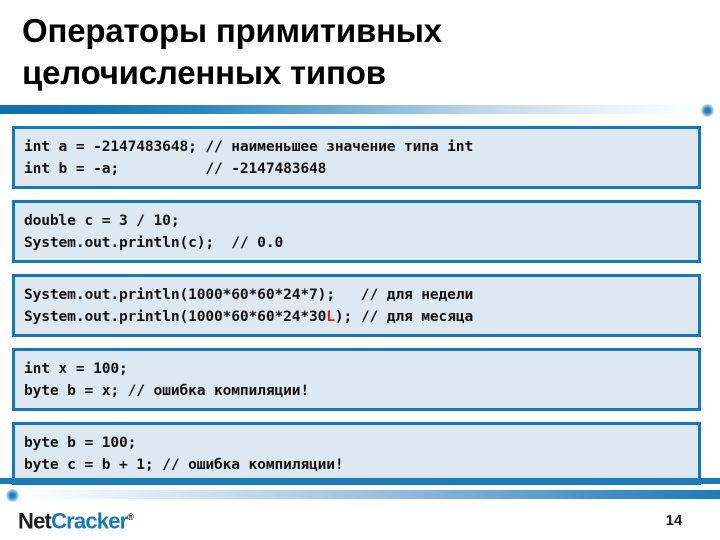  What do you see at coordinates (154, 242) in the screenshot?
I see `code-line: System.out.println(c); // 0.0` at bounding box center [154, 242].